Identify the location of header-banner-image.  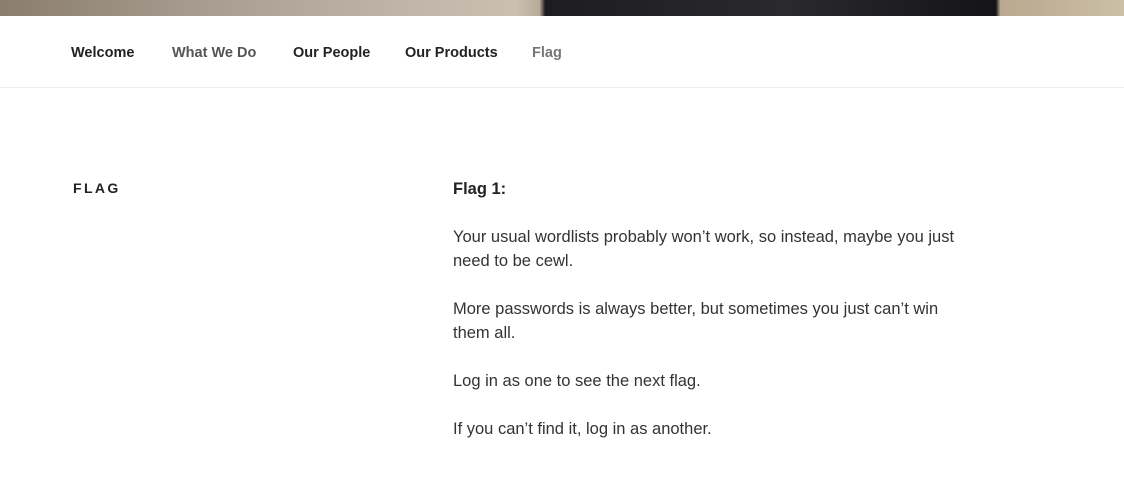
(562, 8).